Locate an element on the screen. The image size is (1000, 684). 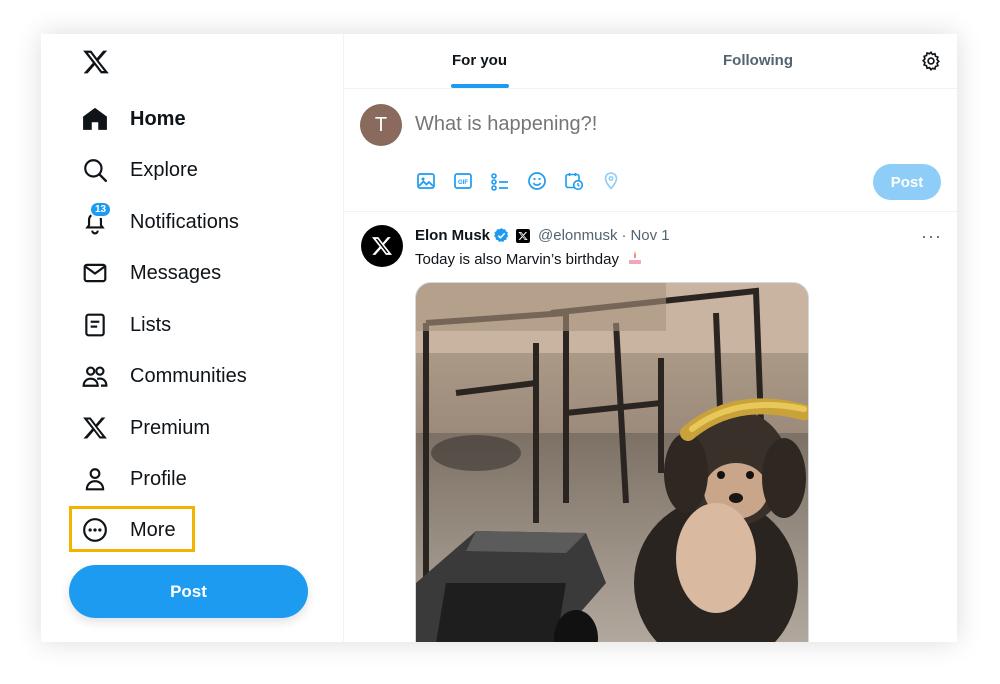
cake-emoji-icon is located at coordinates (635, 257).